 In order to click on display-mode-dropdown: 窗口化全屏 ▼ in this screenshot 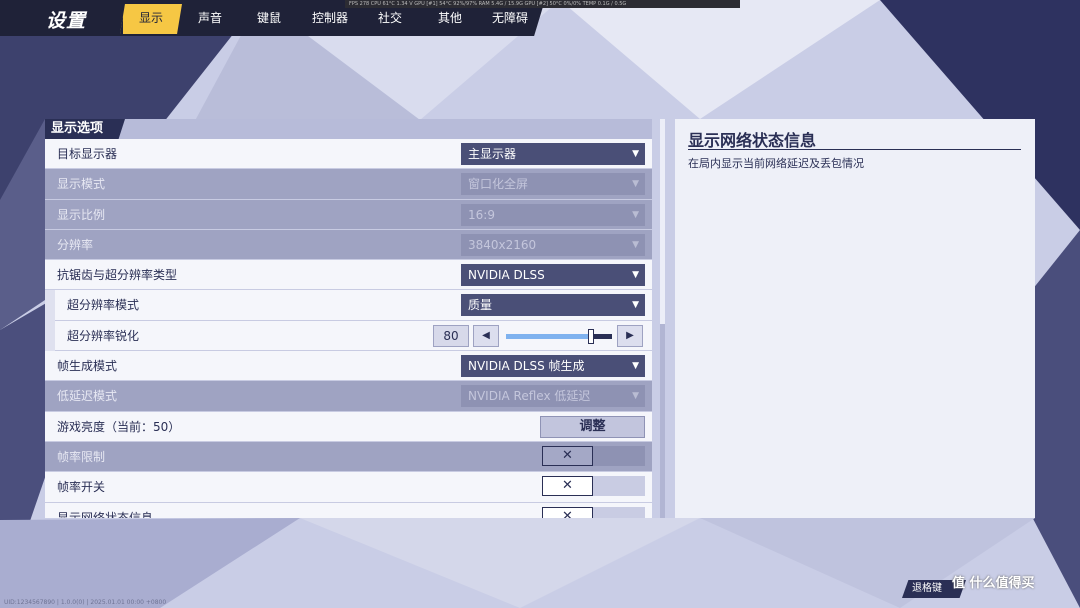, I will do `click(553, 184)`.